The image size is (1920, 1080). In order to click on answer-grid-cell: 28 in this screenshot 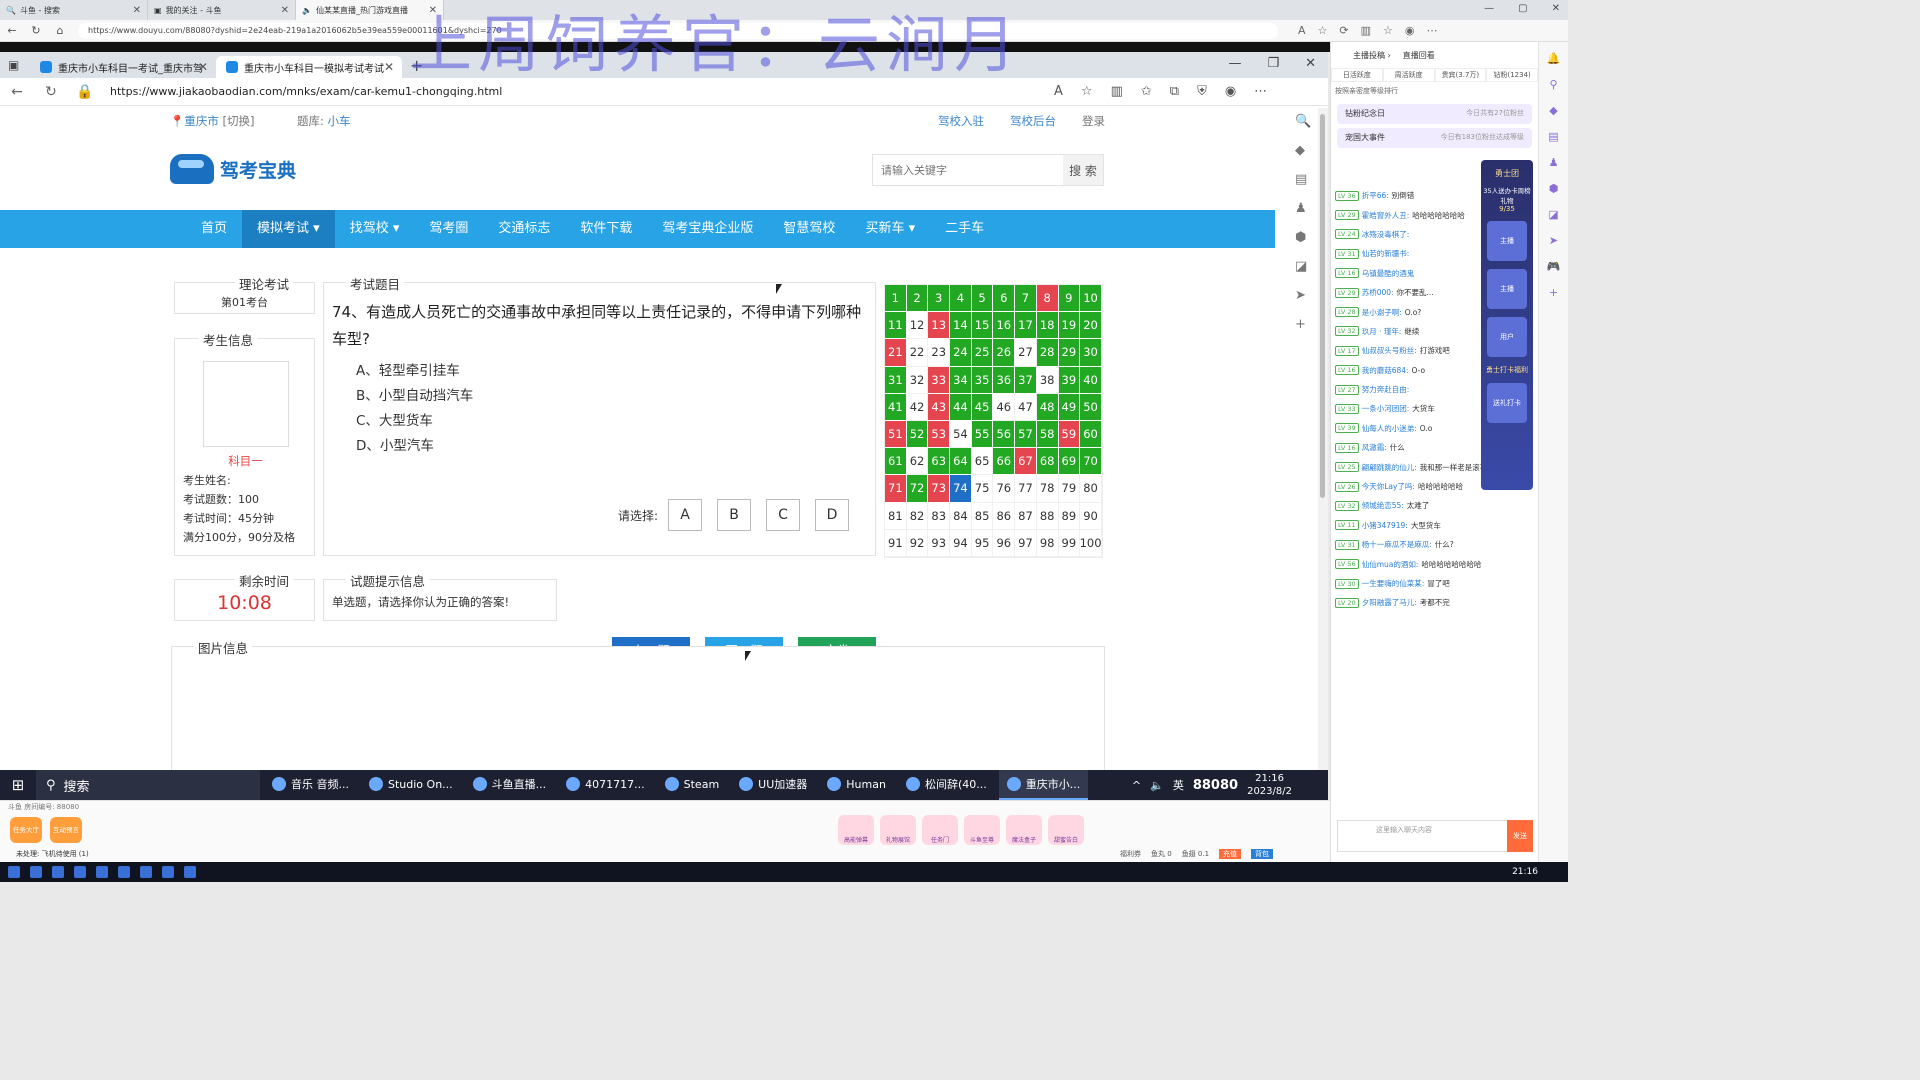, I will do `click(1047, 353)`.